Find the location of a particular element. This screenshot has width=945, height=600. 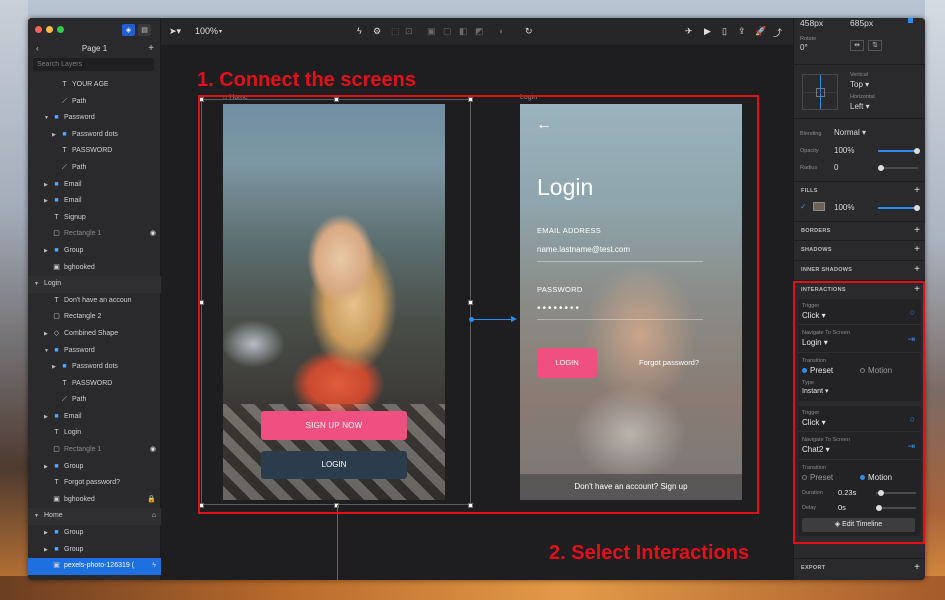

height-field: 685px is located at coordinates (861, 23).